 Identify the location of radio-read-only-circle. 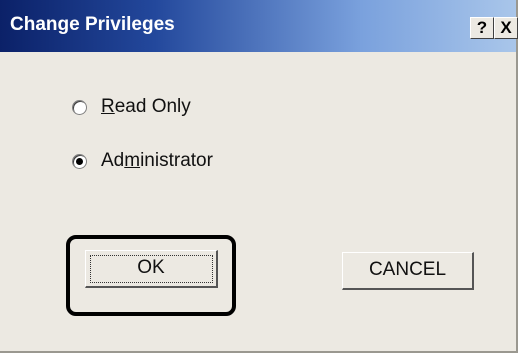
(79, 107).